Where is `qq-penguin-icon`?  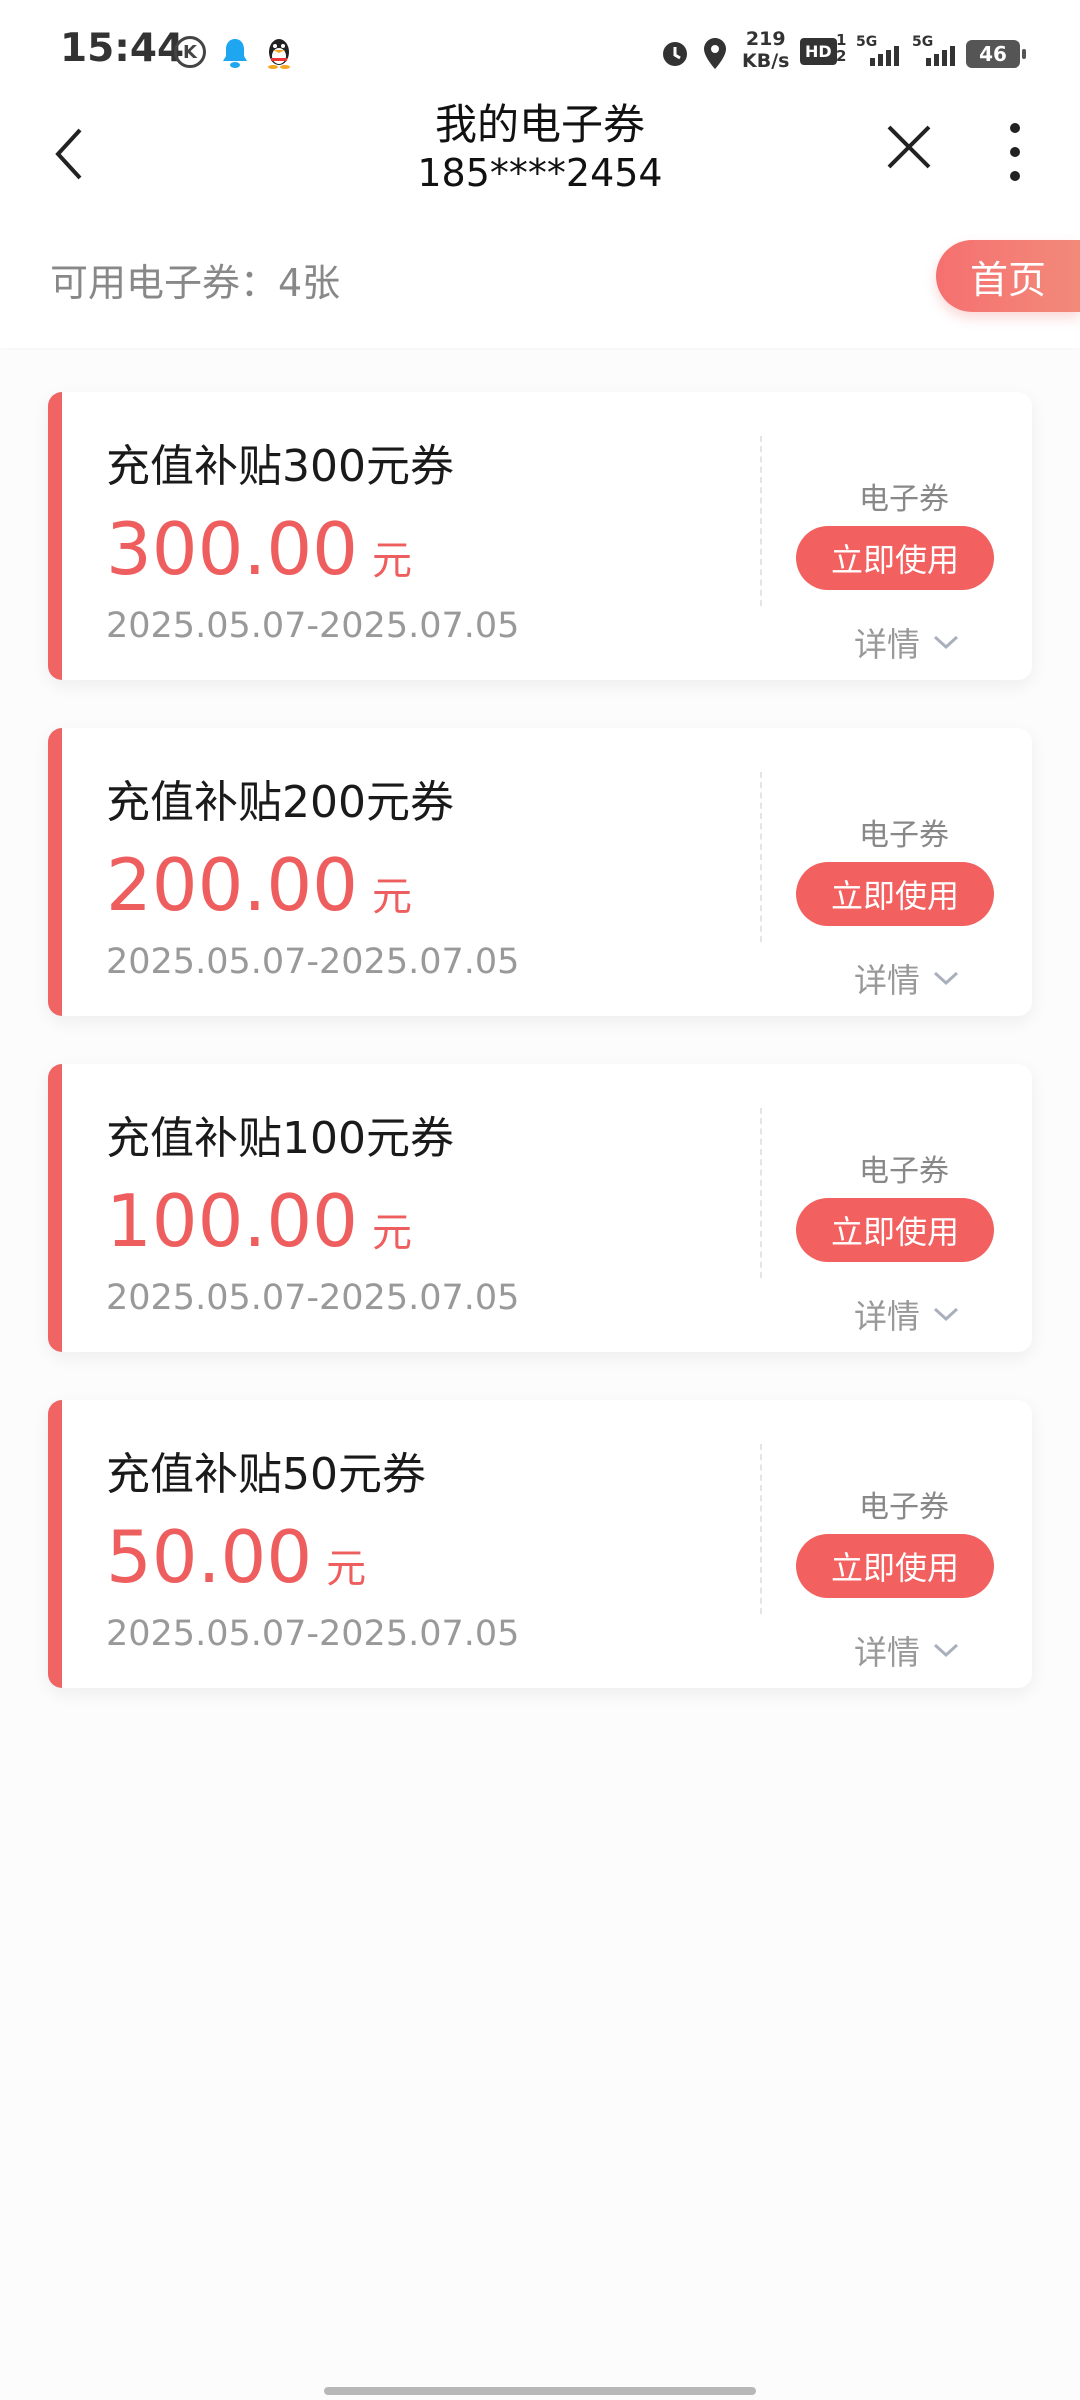 qq-penguin-icon is located at coordinates (279, 53).